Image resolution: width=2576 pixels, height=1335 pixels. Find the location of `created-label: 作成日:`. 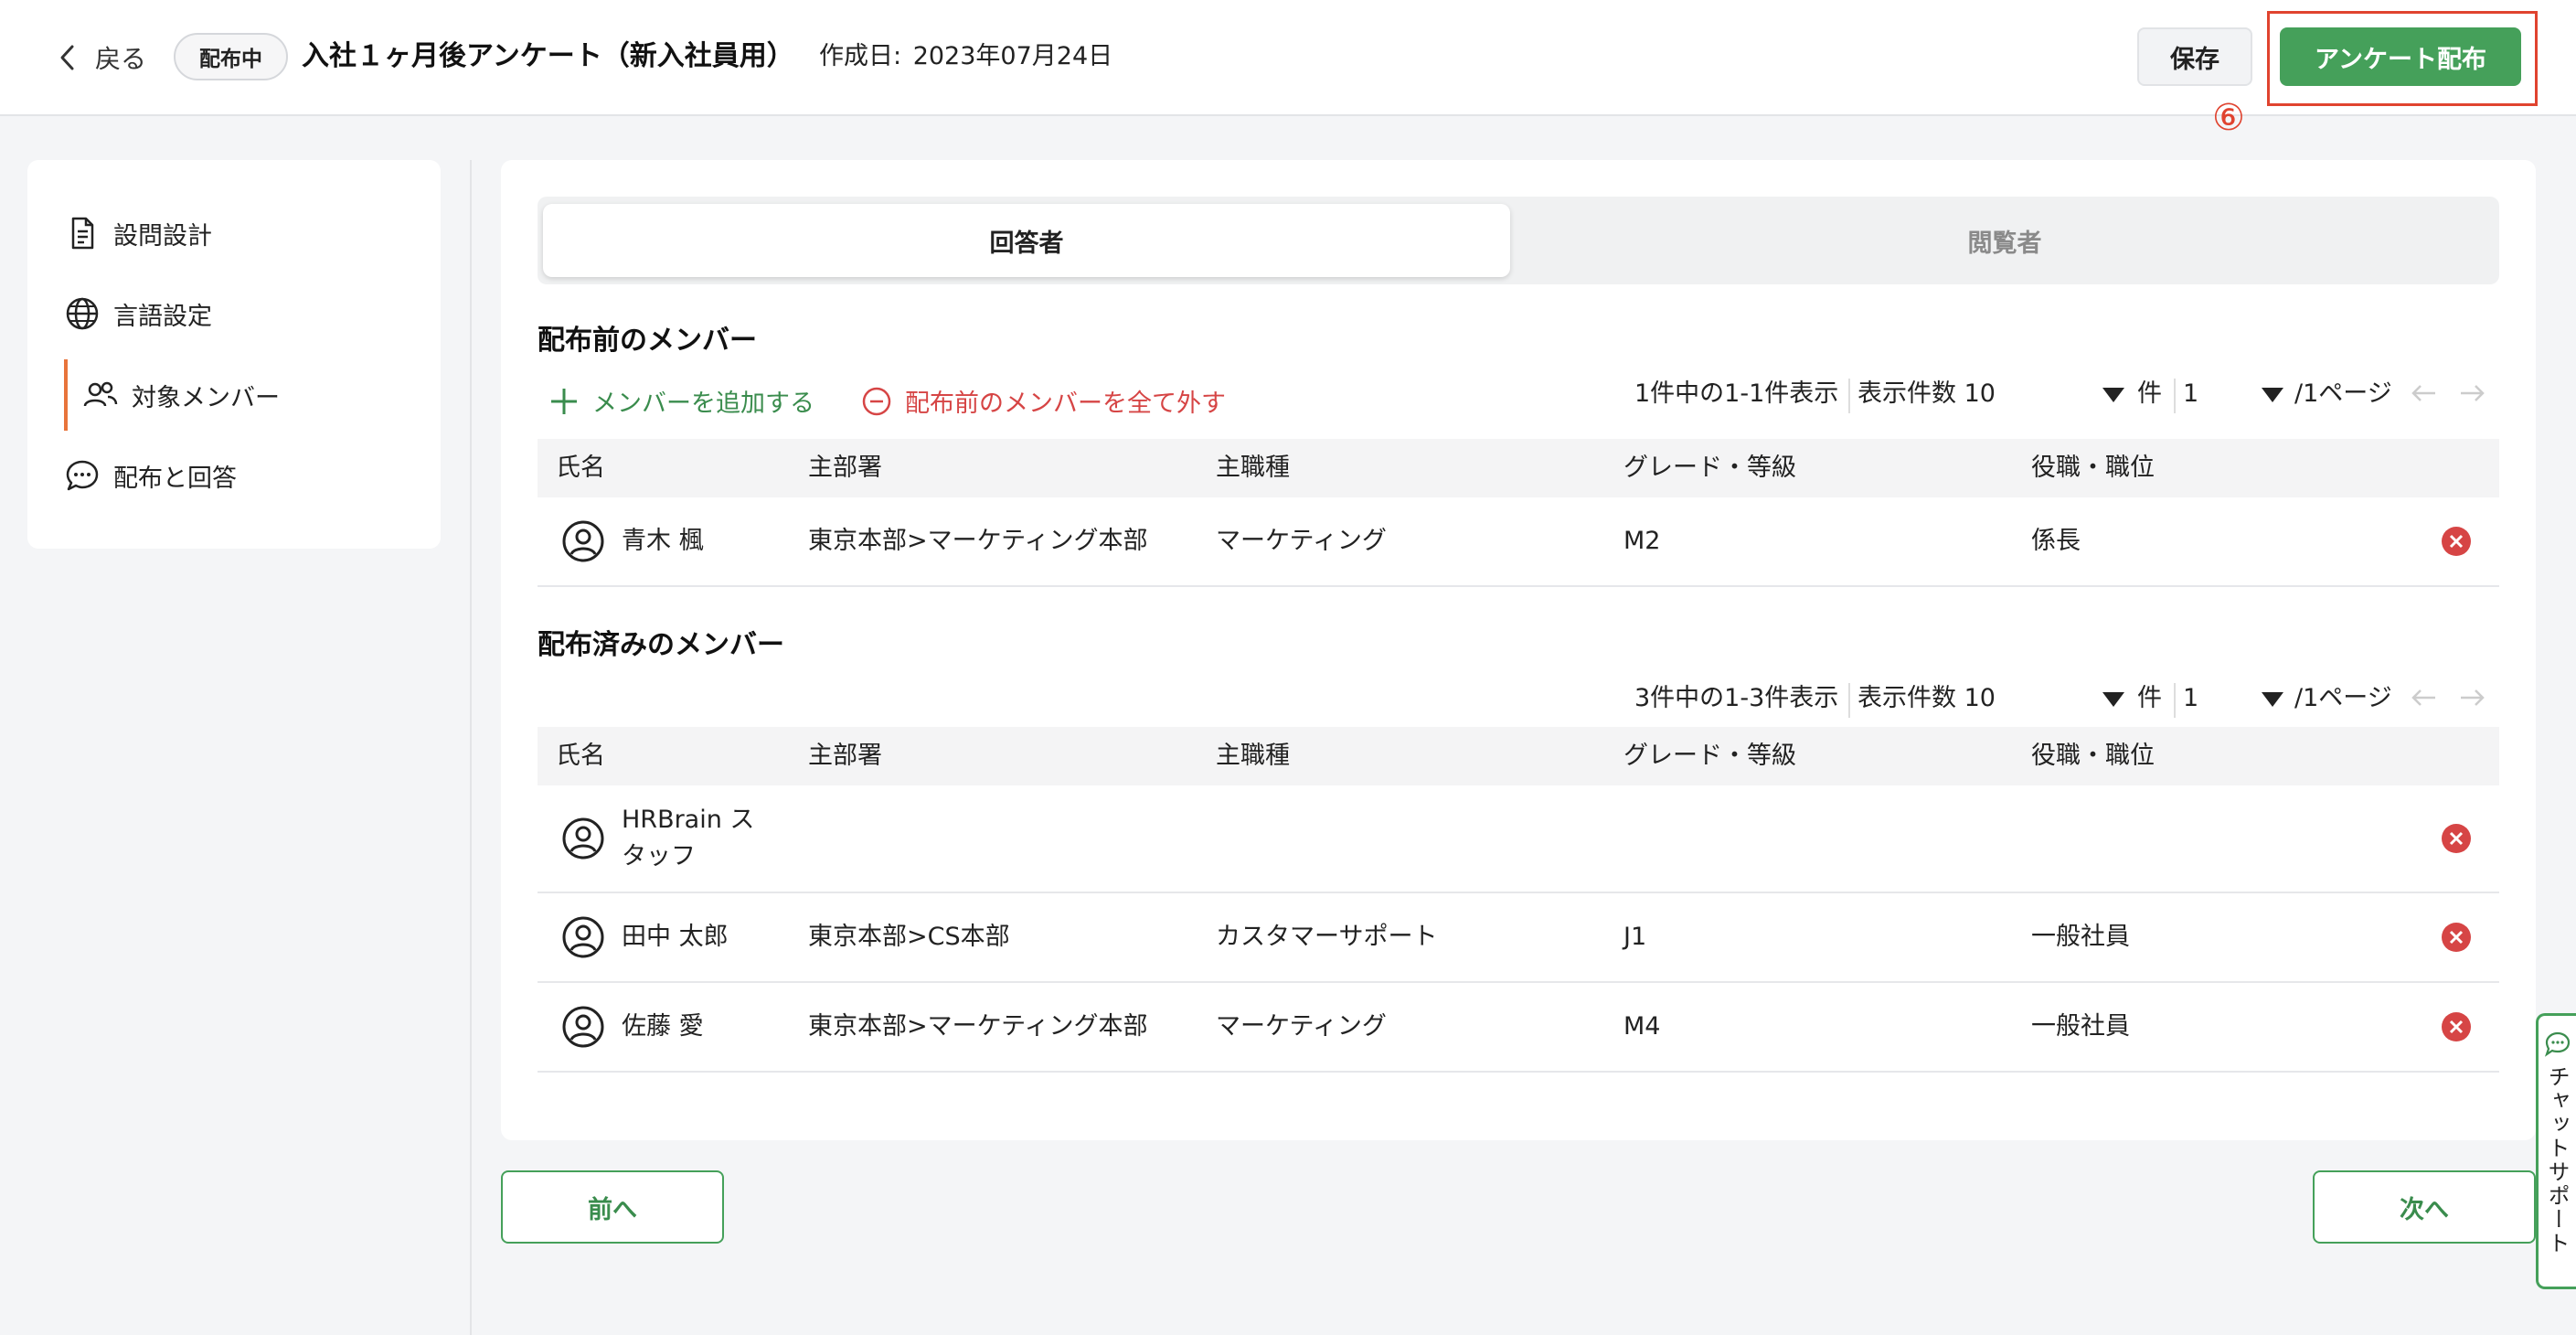

created-label: 作成日: is located at coordinates (860, 56).